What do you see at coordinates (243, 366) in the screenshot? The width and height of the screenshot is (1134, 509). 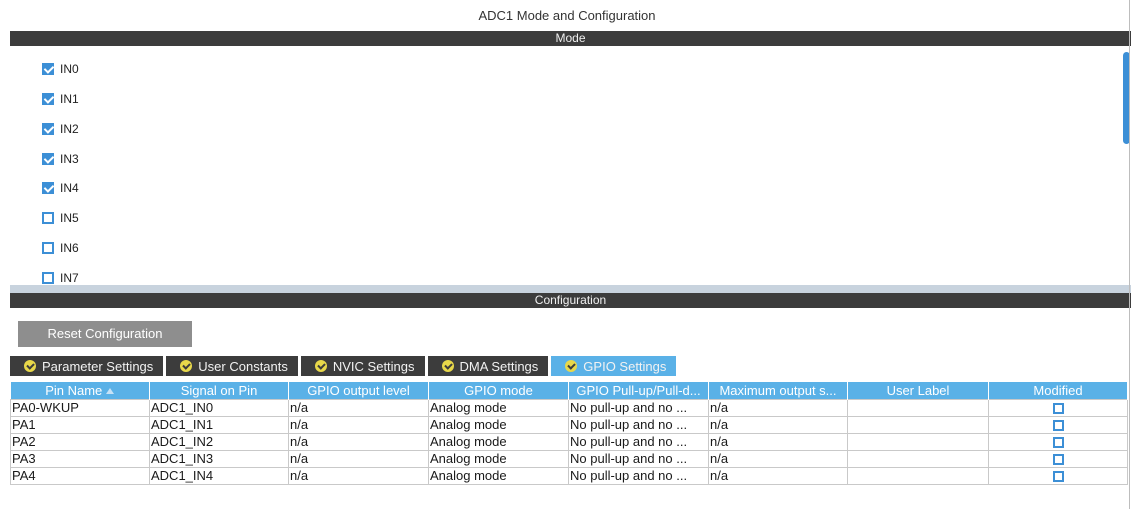 I see `tab-label: User Constants` at bounding box center [243, 366].